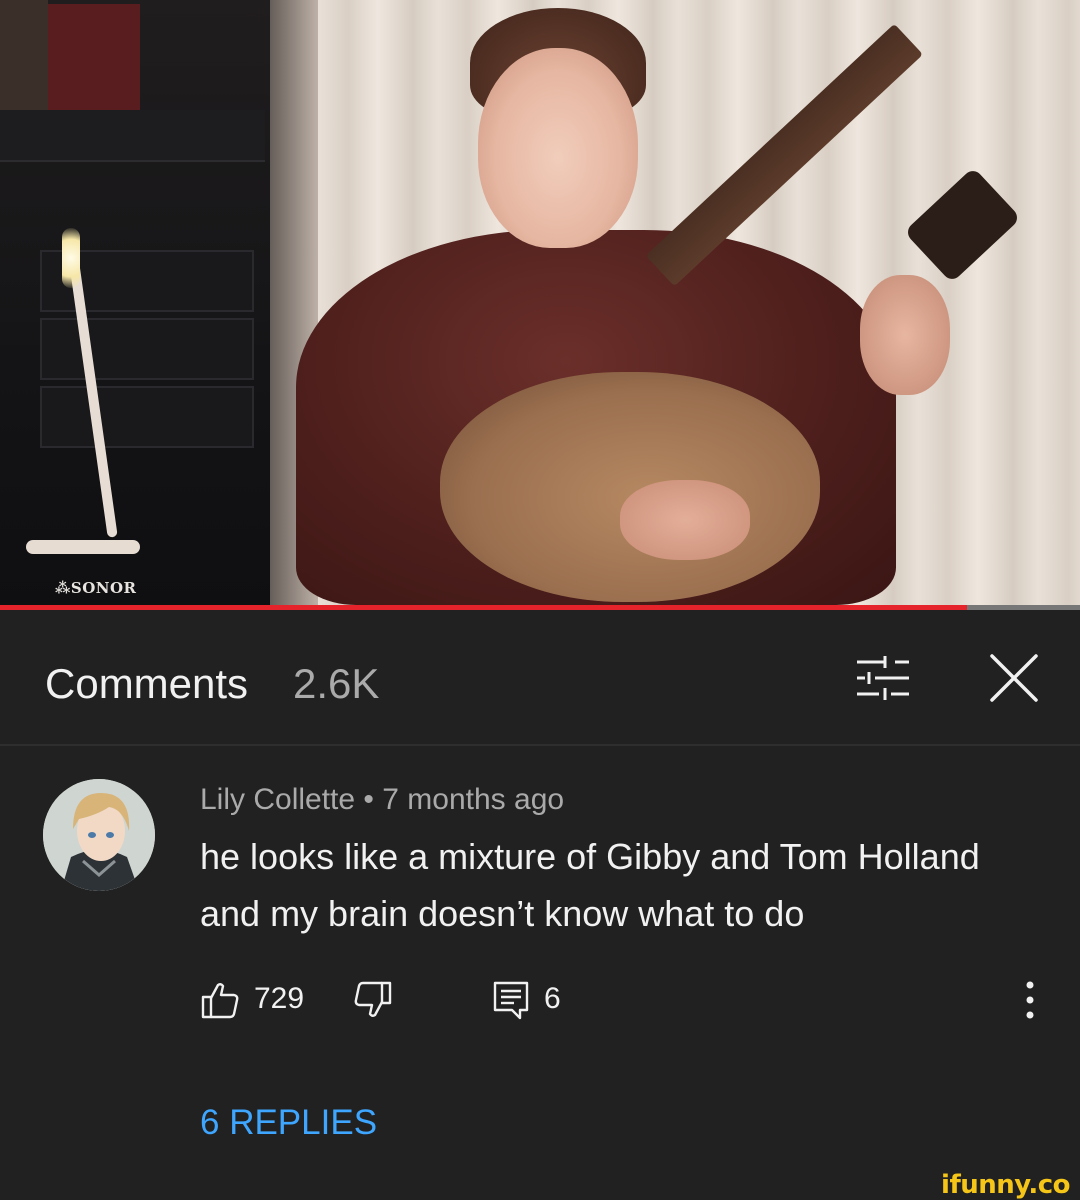 Image resolution: width=1080 pixels, height=1200 pixels. I want to click on comments-header: Comments 2.6K, so click(540, 678).